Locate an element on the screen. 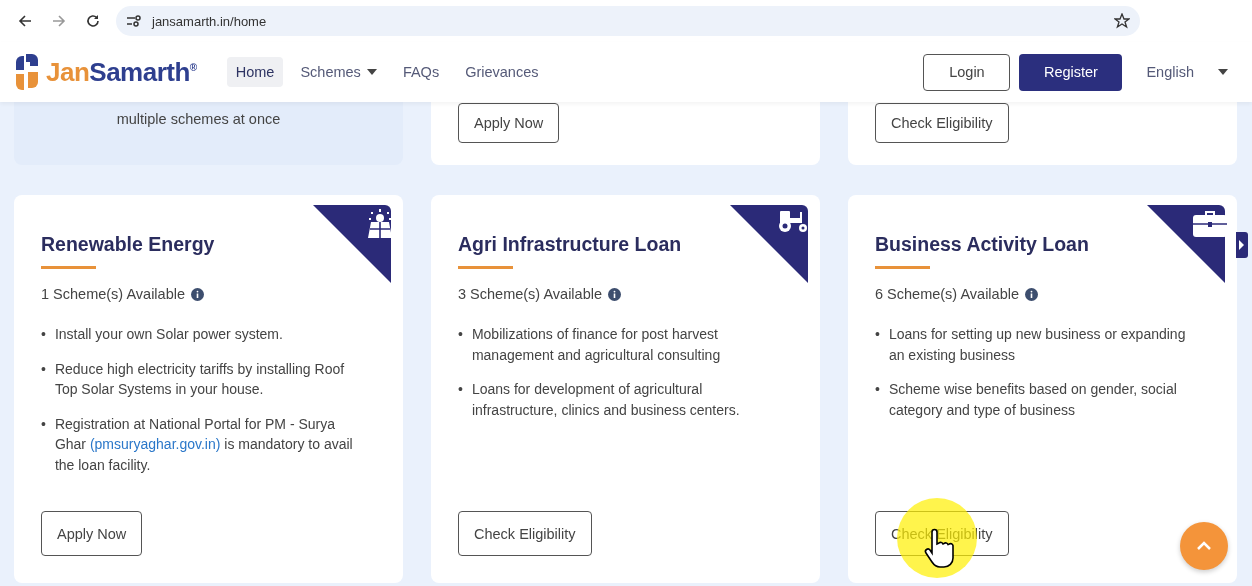  portal-link: (pmsuryaghar.gov.in) is located at coordinates (155, 444).